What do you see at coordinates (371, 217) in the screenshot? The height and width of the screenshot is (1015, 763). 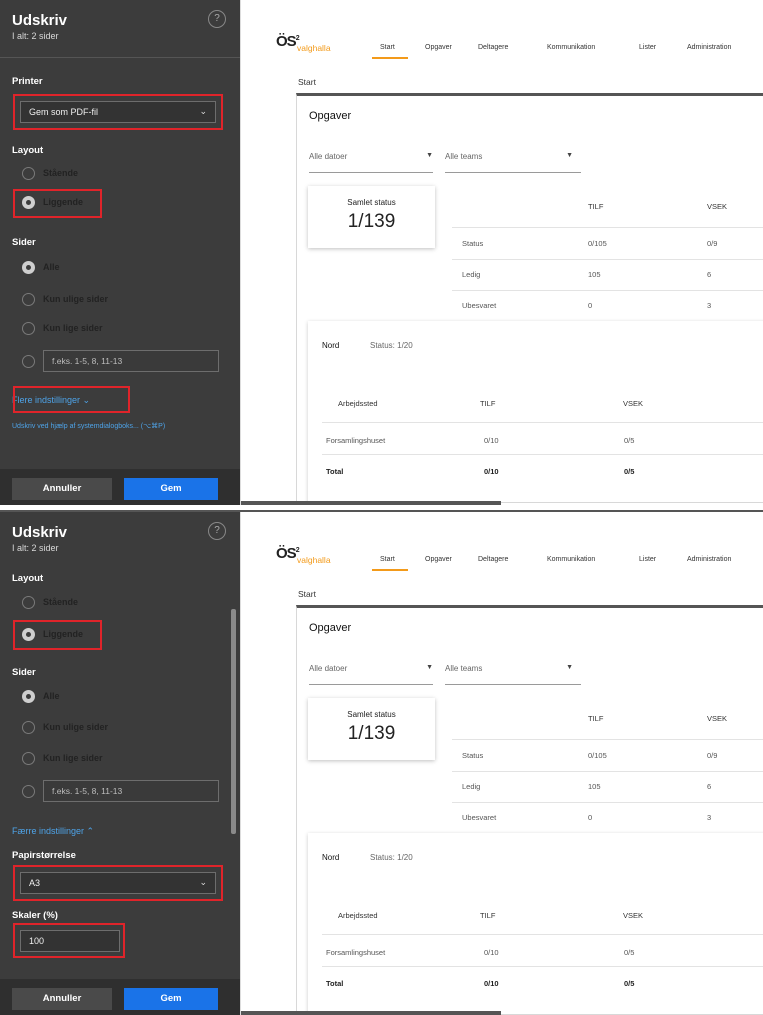 I see `total-status-box: Samlet status 1/139` at bounding box center [371, 217].